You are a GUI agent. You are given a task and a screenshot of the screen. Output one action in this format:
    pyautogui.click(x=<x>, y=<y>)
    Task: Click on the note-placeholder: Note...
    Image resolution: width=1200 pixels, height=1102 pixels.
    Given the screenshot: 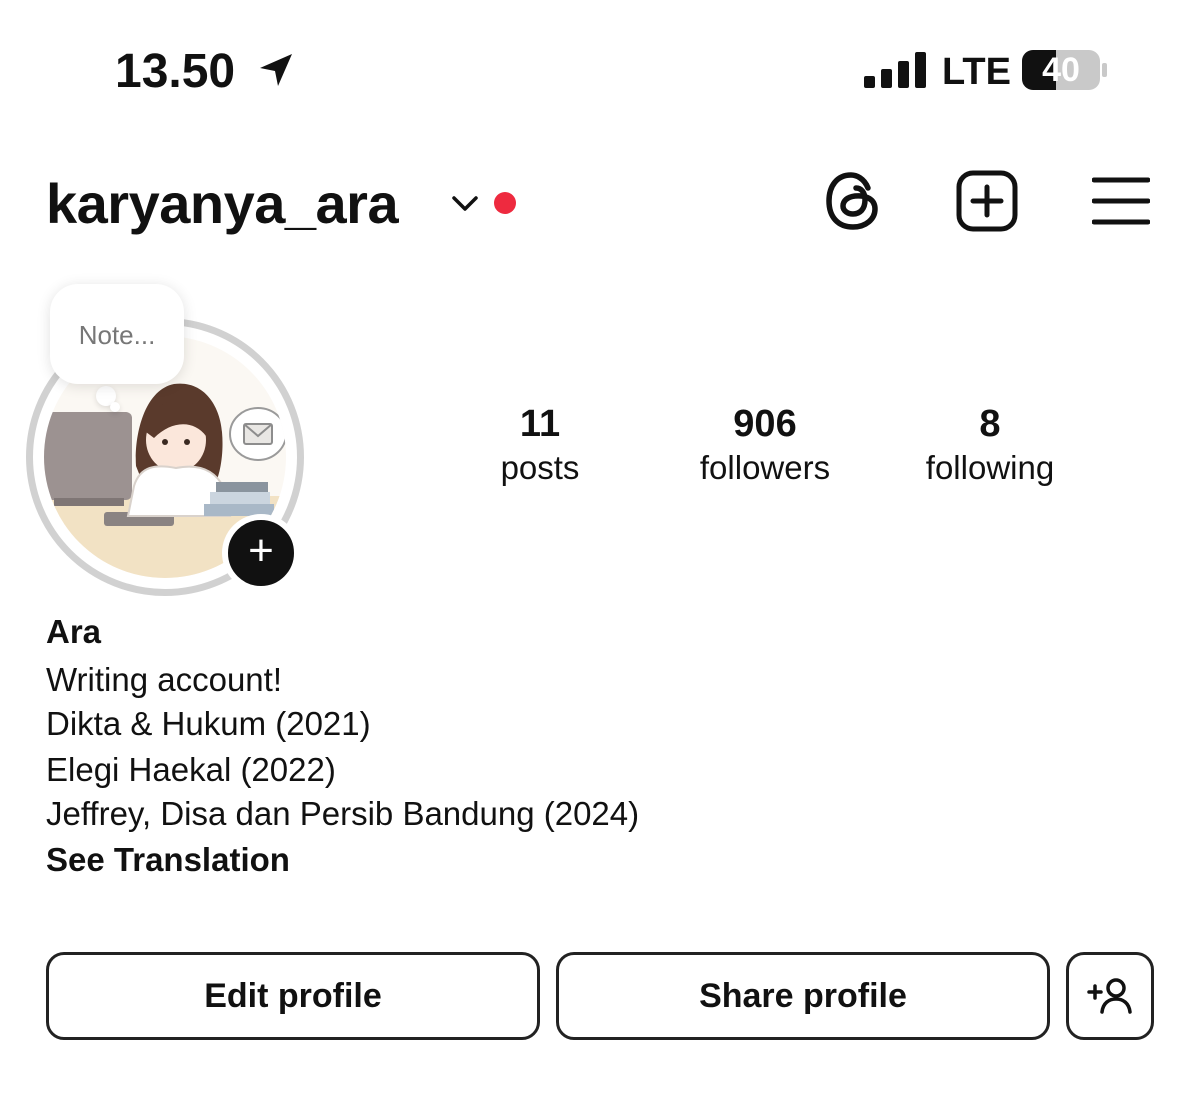 What is the action you would take?
    pyautogui.click(x=117, y=335)
    